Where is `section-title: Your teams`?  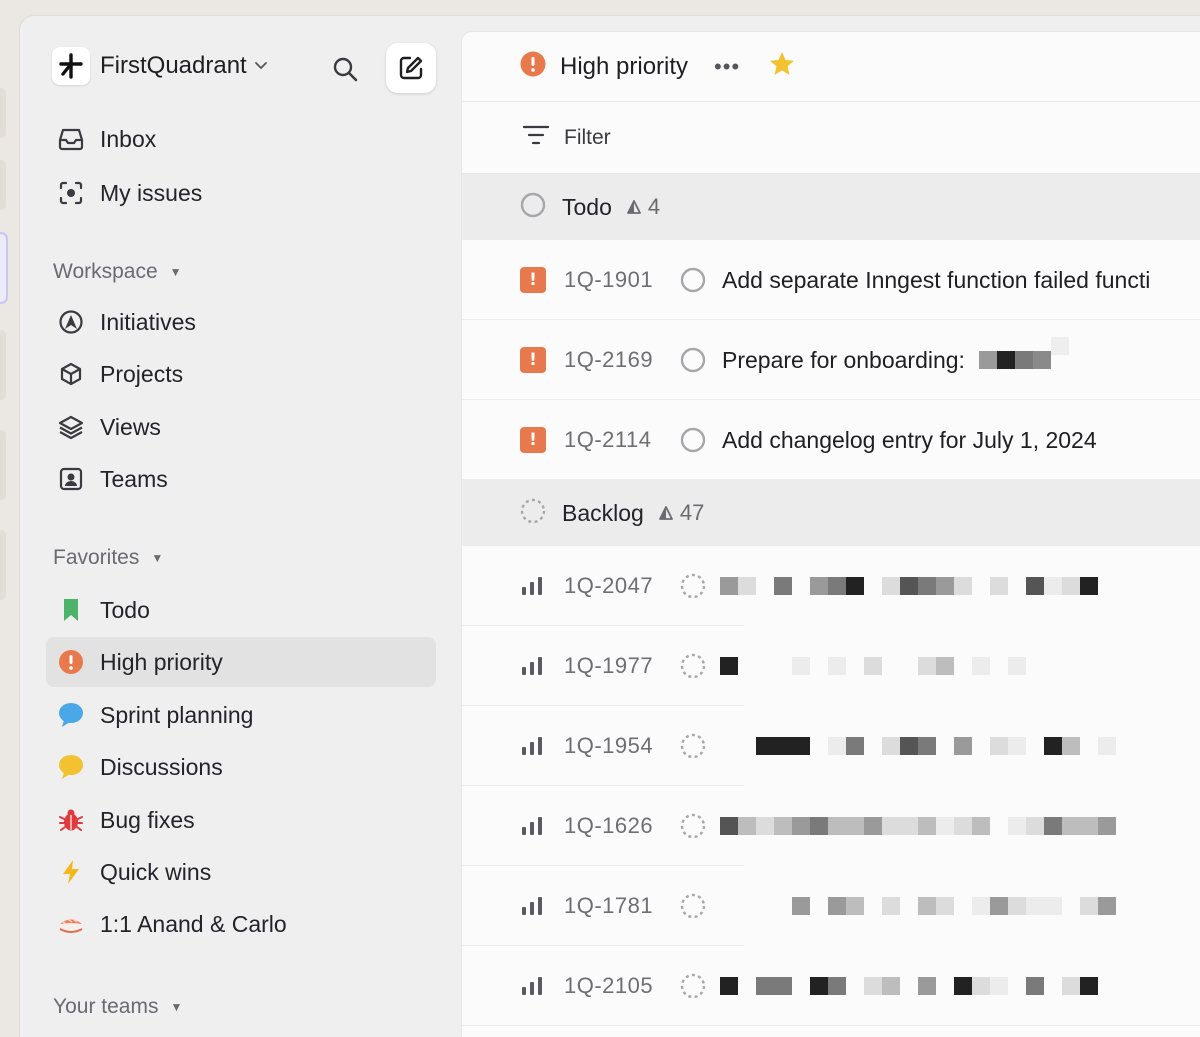 section-title: Your teams is located at coordinates (106, 1006).